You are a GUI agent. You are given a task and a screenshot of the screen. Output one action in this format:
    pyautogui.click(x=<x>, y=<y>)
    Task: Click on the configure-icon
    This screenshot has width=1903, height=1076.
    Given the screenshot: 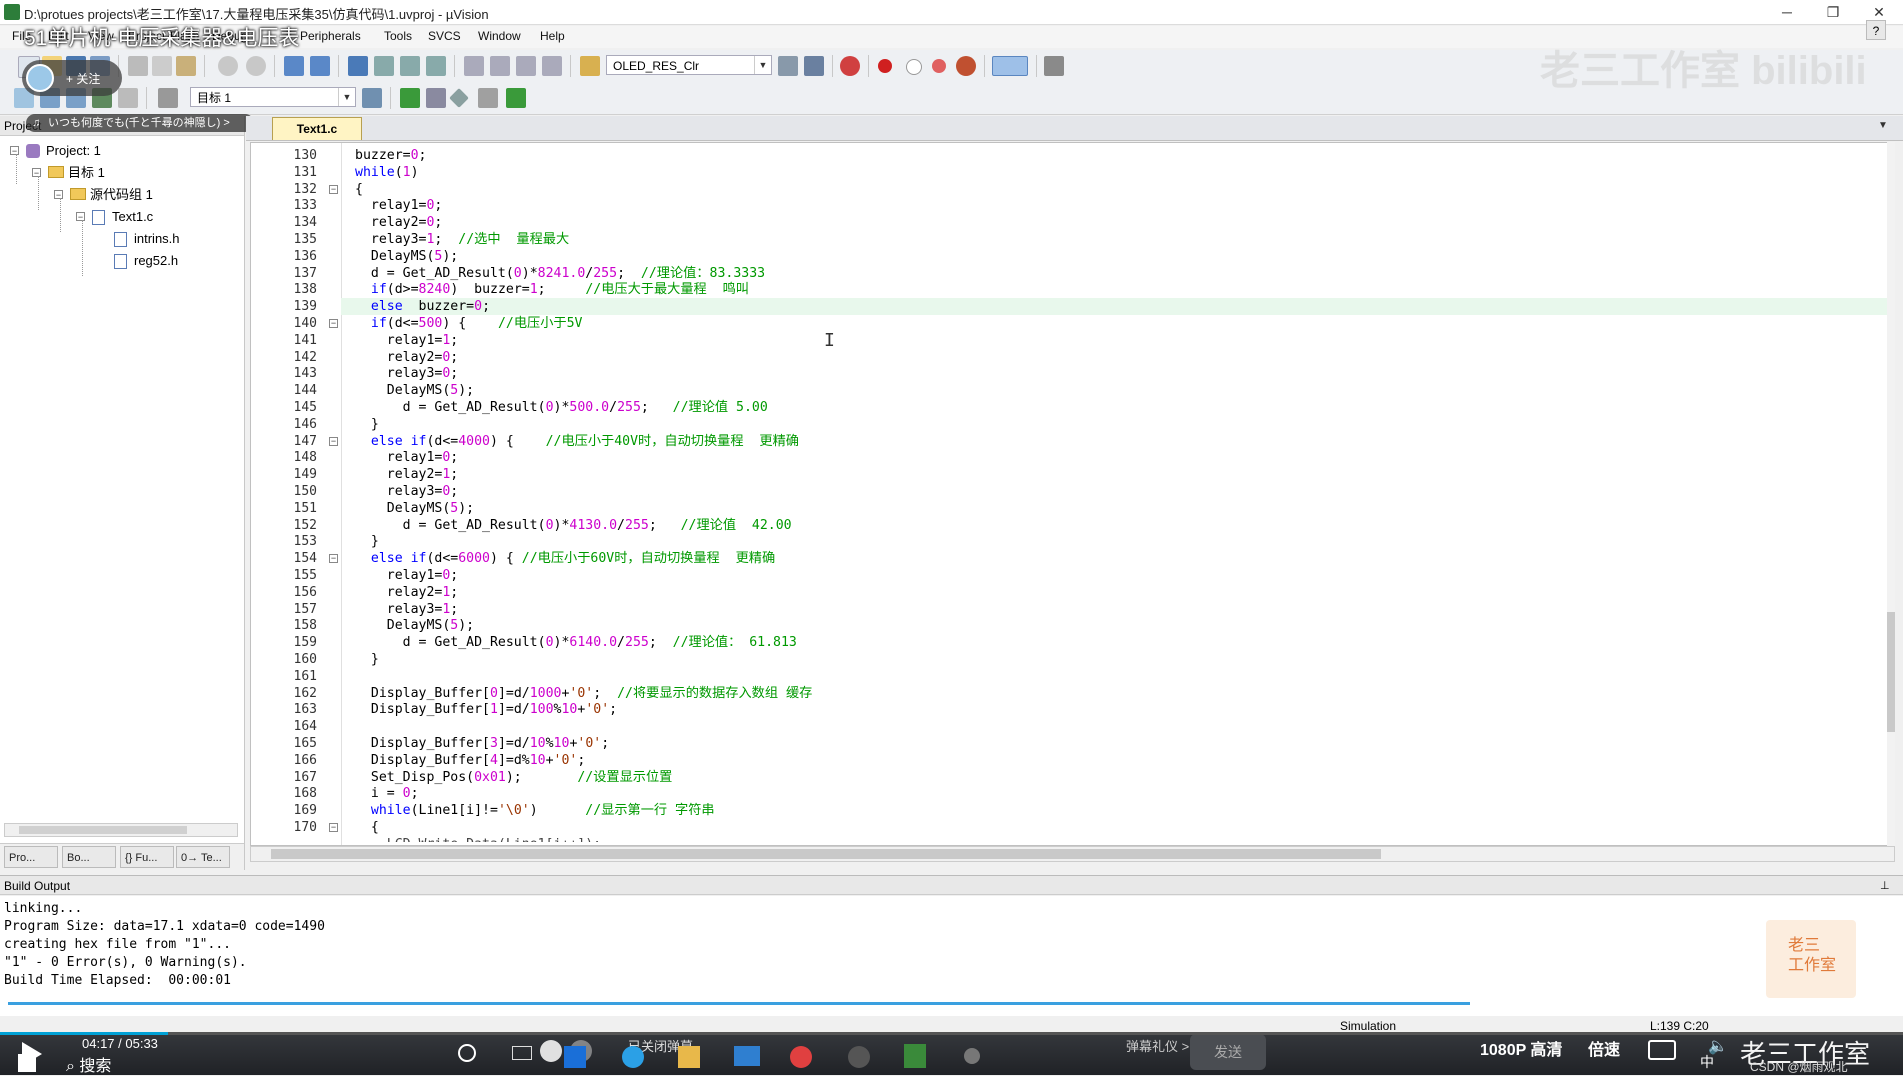 What is the action you would take?
    pyautogui.click(x=1054, y=66)
    